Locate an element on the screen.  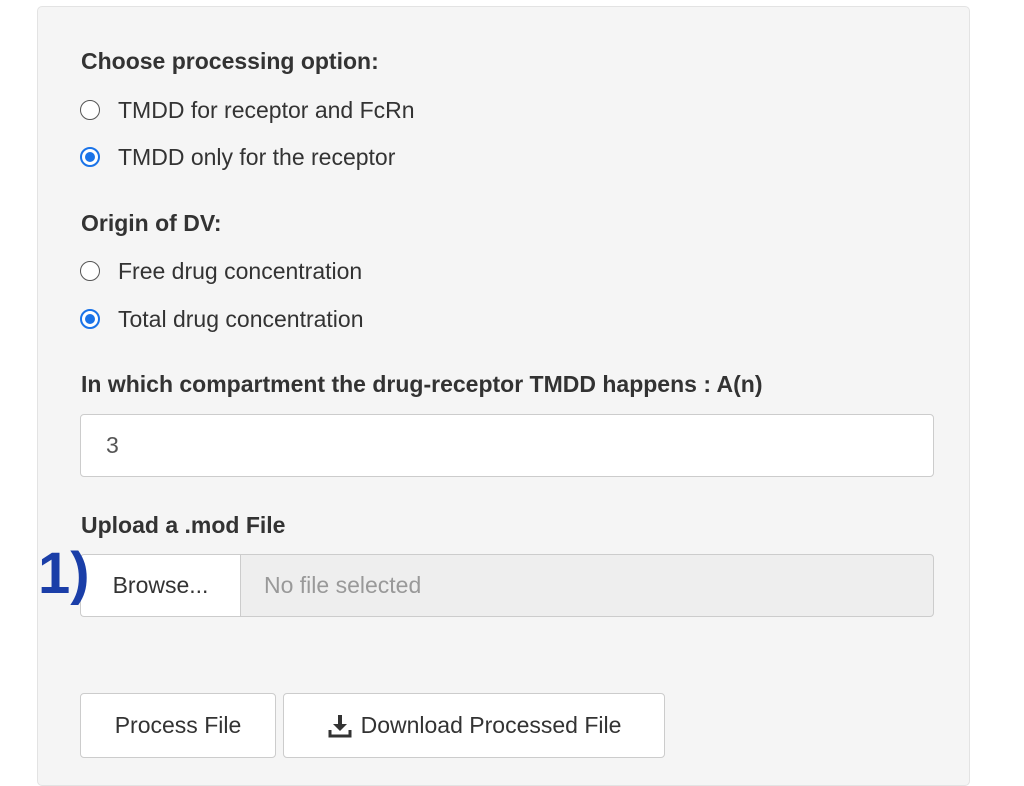
download-processed-file-label: Download Processed File is located at coordinates (491, 725).